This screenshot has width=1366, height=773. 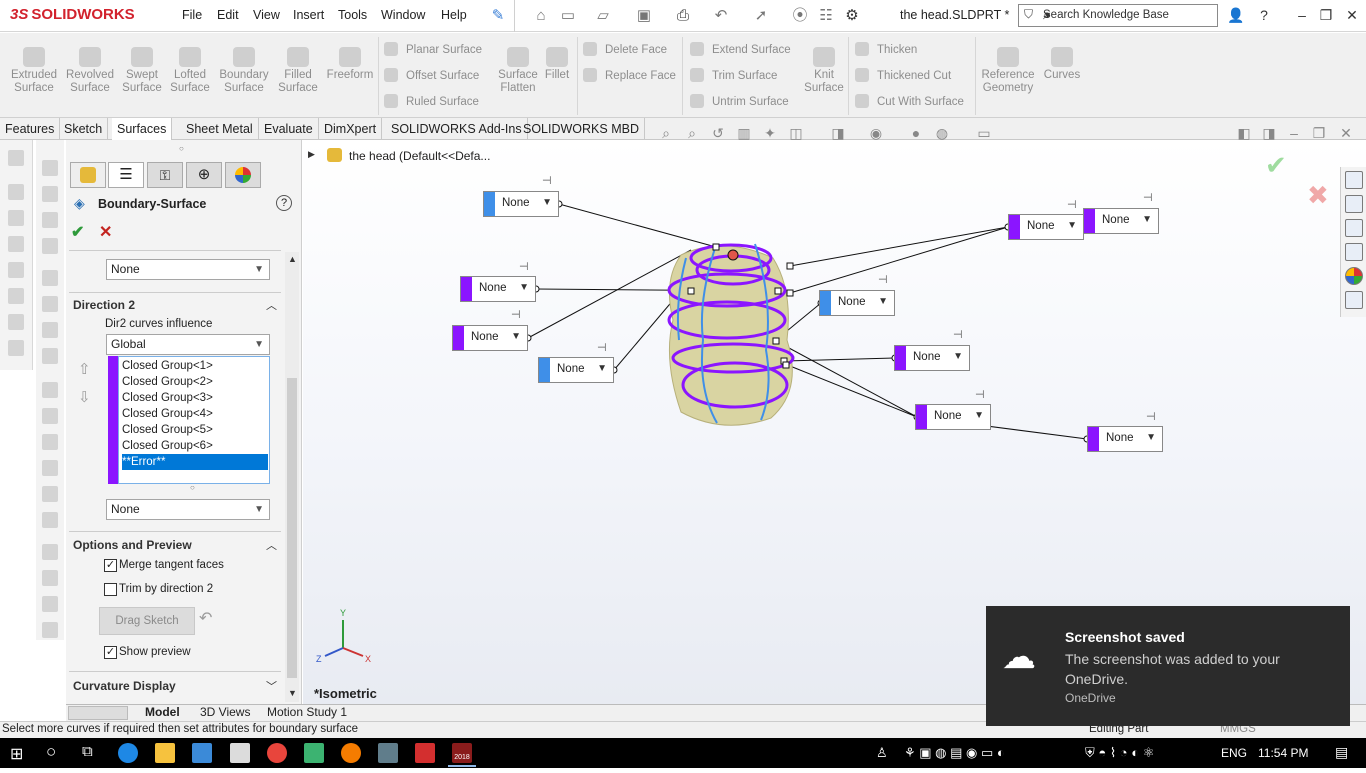 I want to click on task-view-icon: ⧉, so click(x=87, y=751).